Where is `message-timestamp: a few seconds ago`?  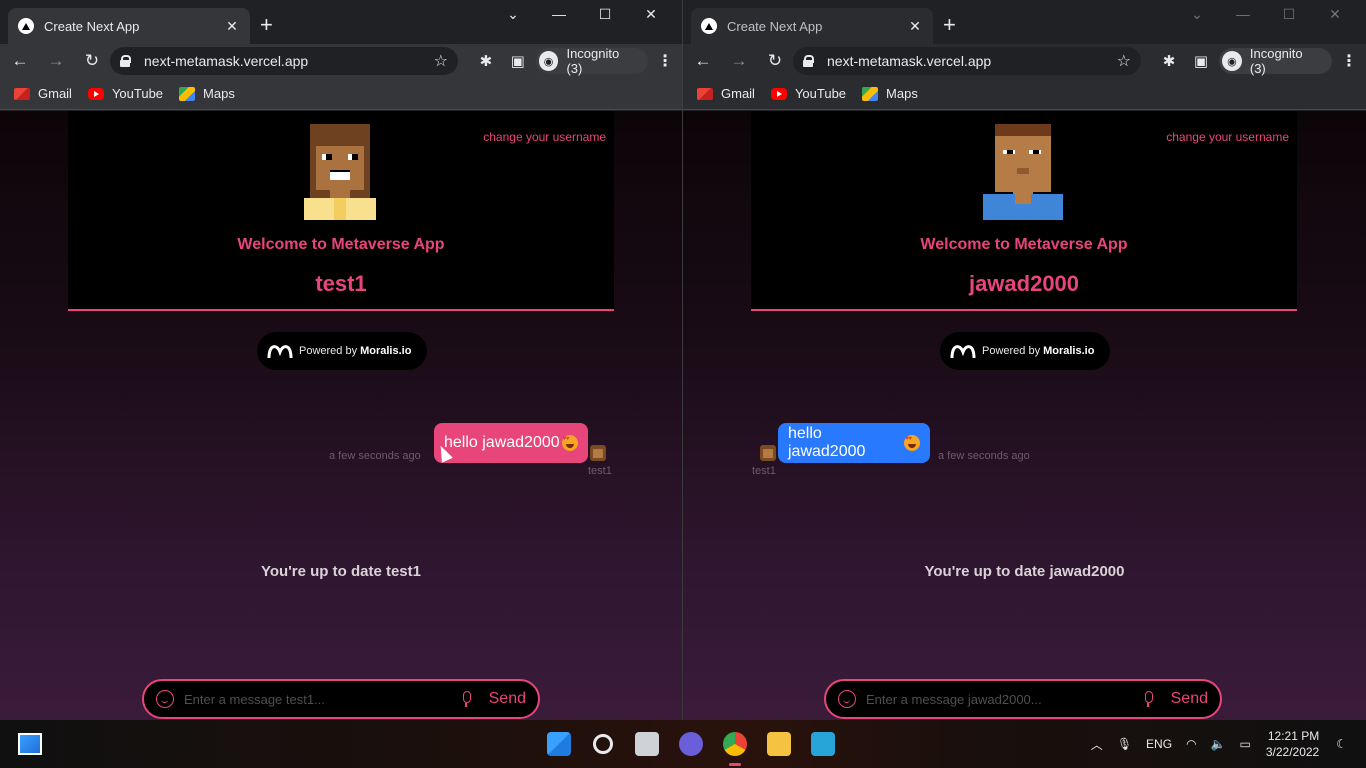
message-timestamp: a few seconds ago is located at coordinates (984, 456).